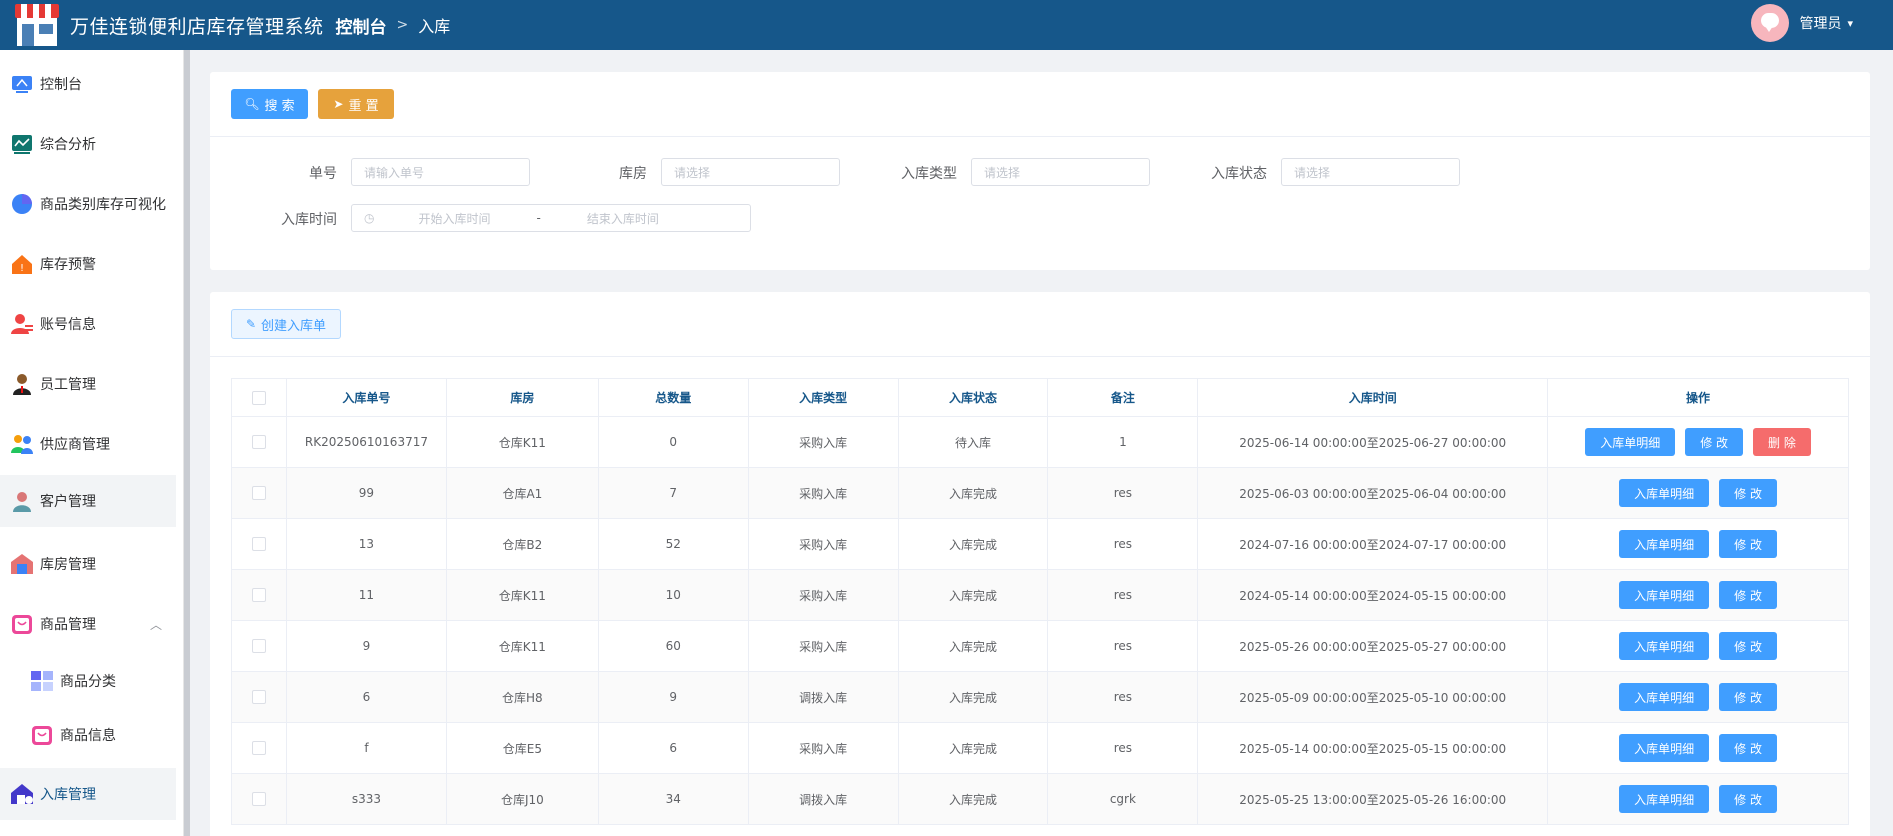  What do you see at coordinates (522, 493) in the screenshot?
I see `cell-warehouse: 仓库A1` at bounding box center [522, 493].